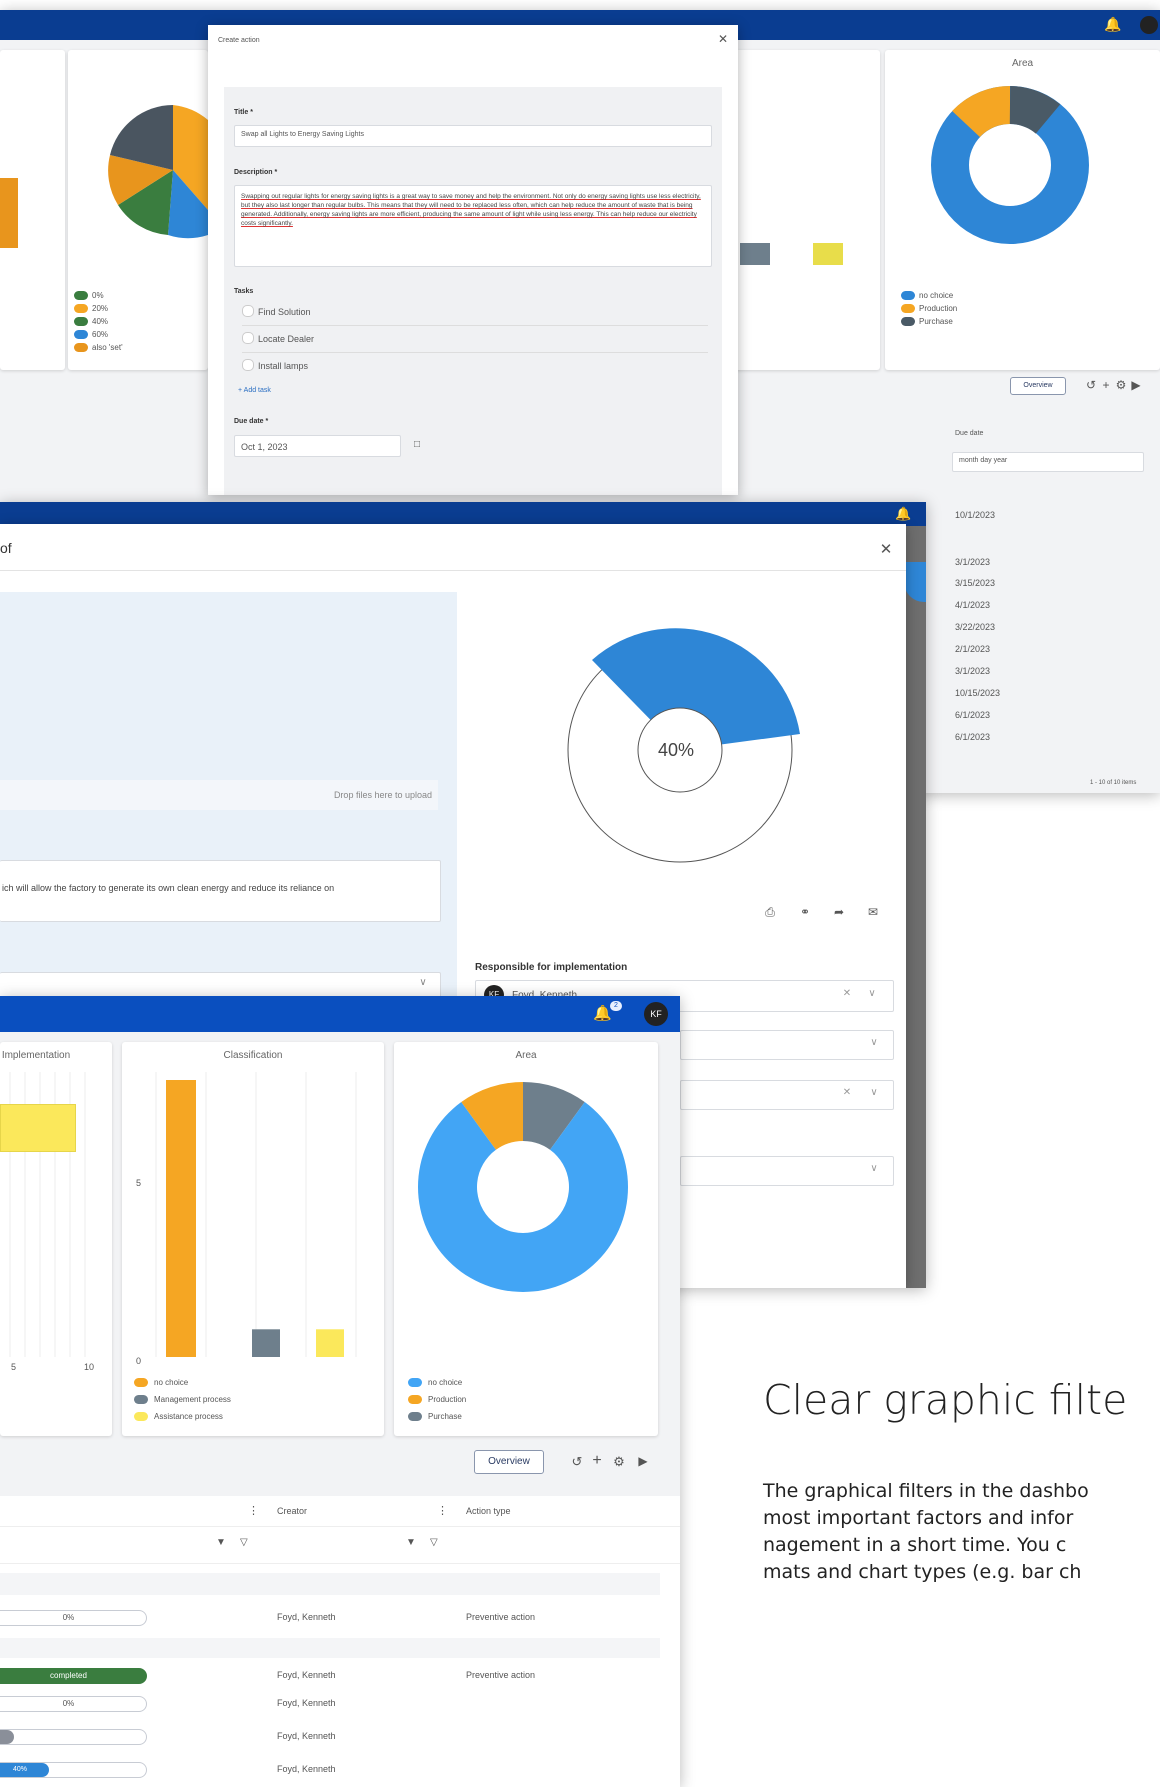  What do you see at coordinates (256, 1214) in the screenshot?
I see `classification-chart` at bounding box center [256, 1214].